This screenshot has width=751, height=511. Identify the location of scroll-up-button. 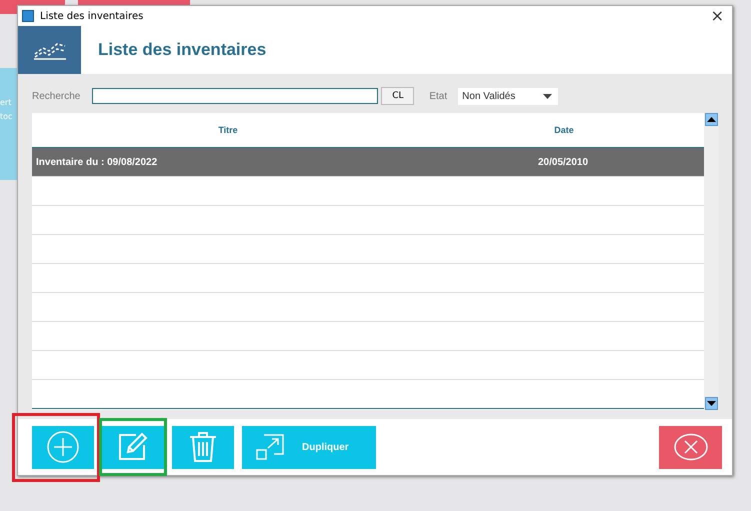
(711, 119).